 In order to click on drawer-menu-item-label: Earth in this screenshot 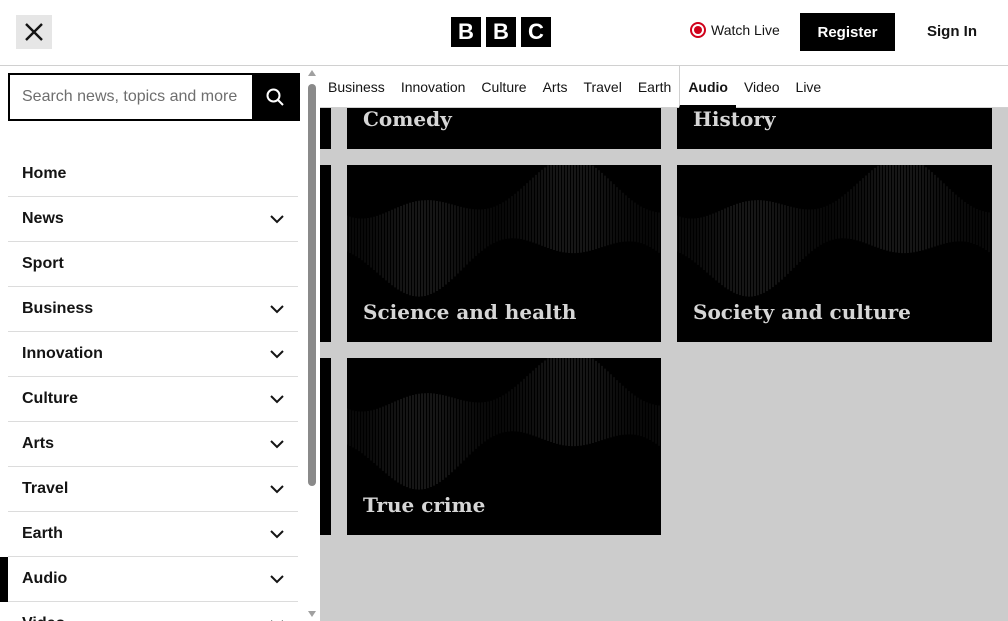, I will do `click(42, 533)`.